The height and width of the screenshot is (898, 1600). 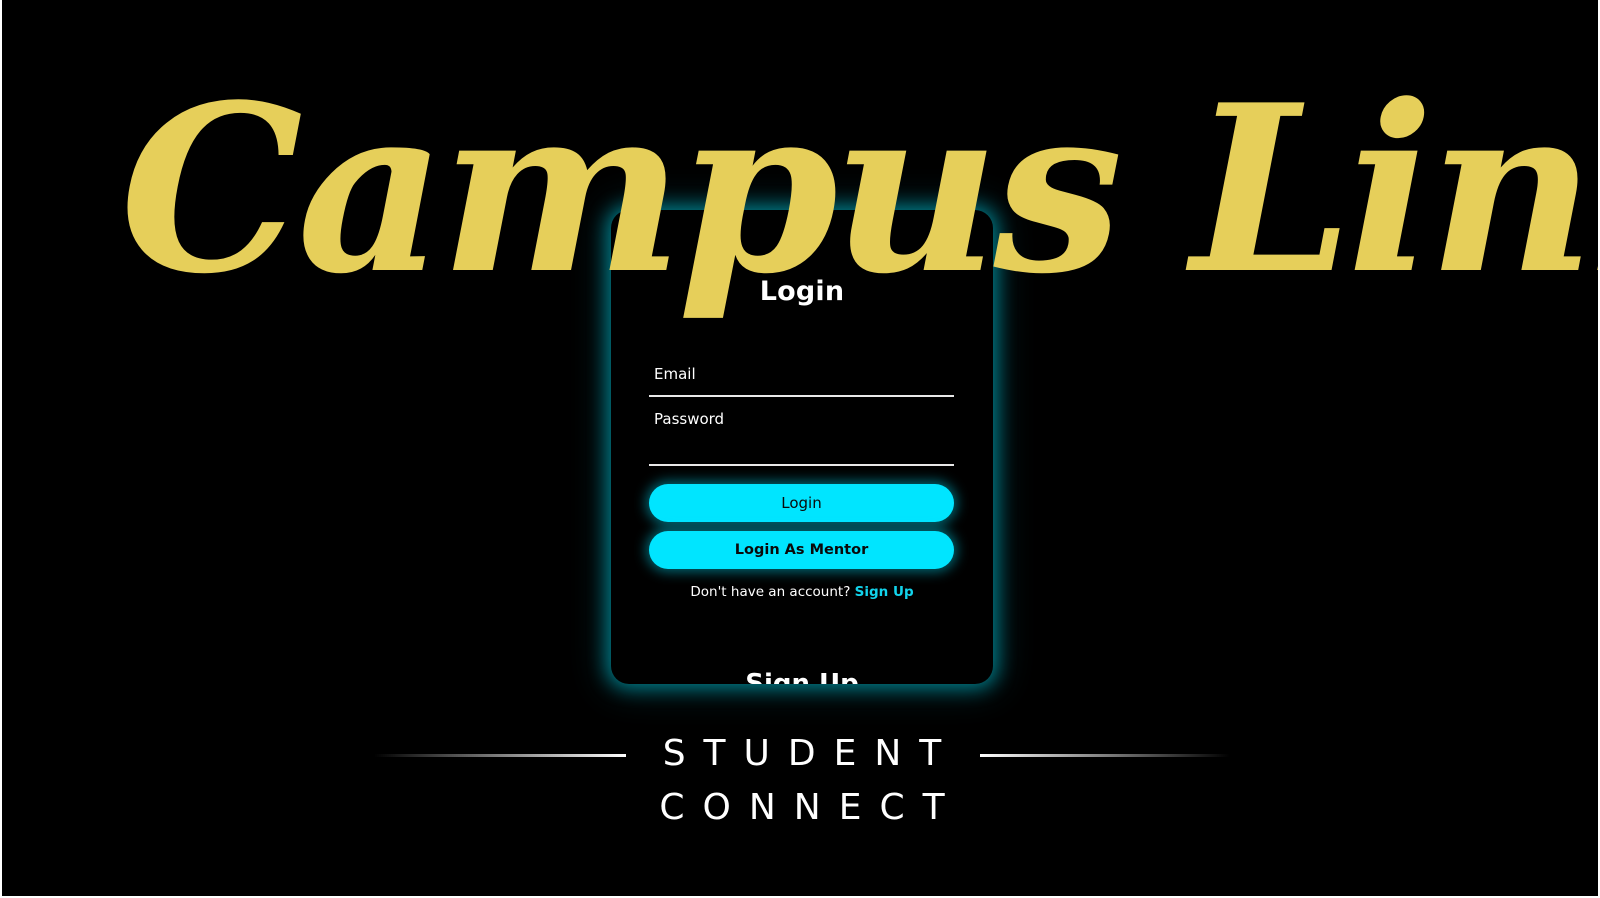 What do you see at coordinates (811, 807) in the screenshot?
I see `tagline-connect: CONNECT` at bounding box center [811, 807].